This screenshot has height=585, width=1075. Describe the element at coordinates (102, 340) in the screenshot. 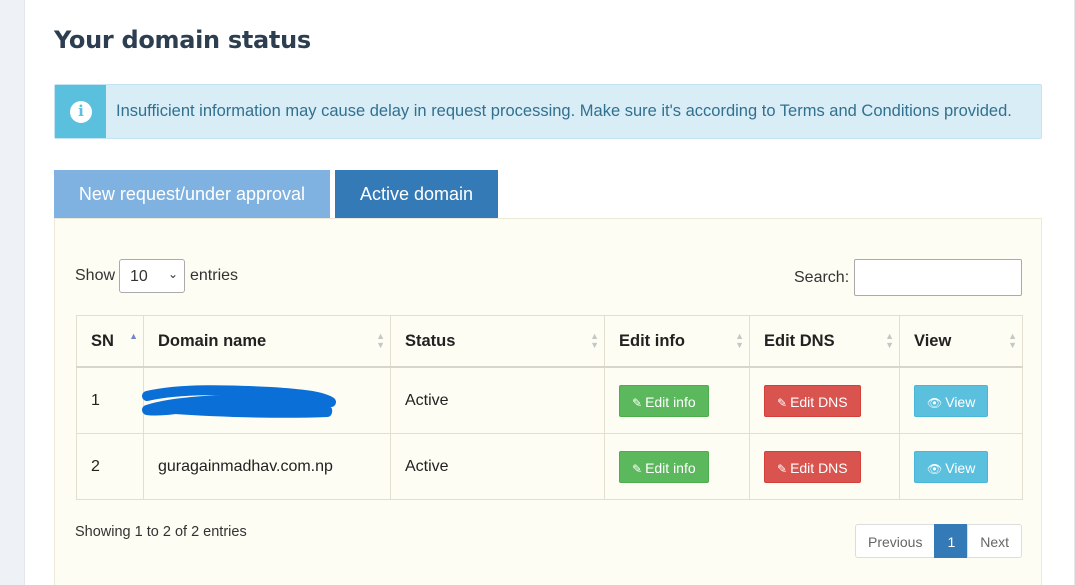

I see `column-label: SN` at that location.